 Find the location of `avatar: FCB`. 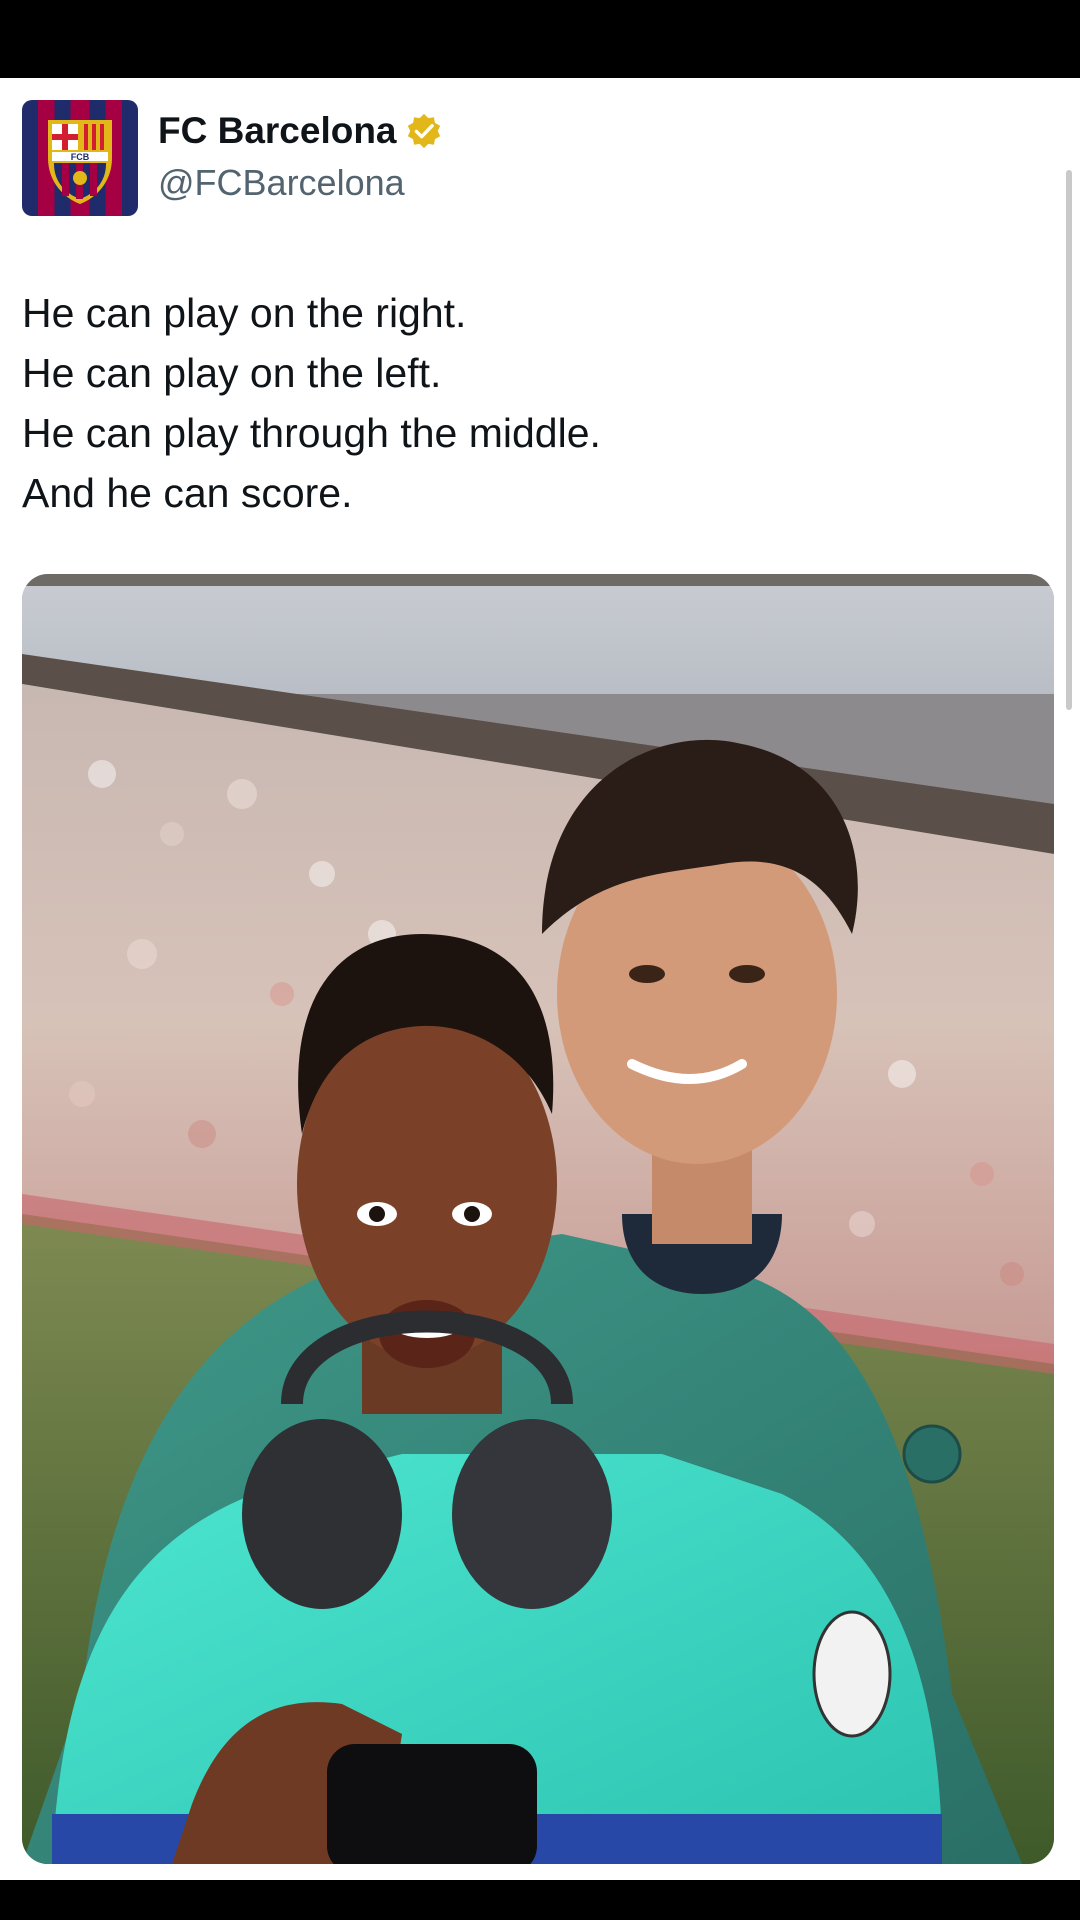

avatar: FCB is located at coordinates (80, 158).